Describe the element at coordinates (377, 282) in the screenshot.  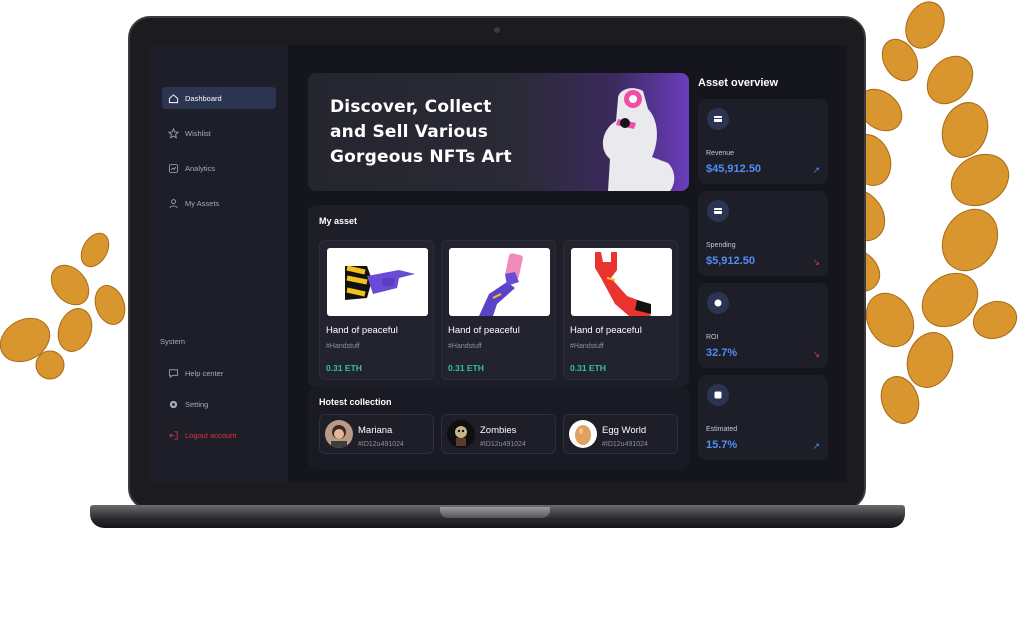
I see `nft-image-hand-pointing` at that location.